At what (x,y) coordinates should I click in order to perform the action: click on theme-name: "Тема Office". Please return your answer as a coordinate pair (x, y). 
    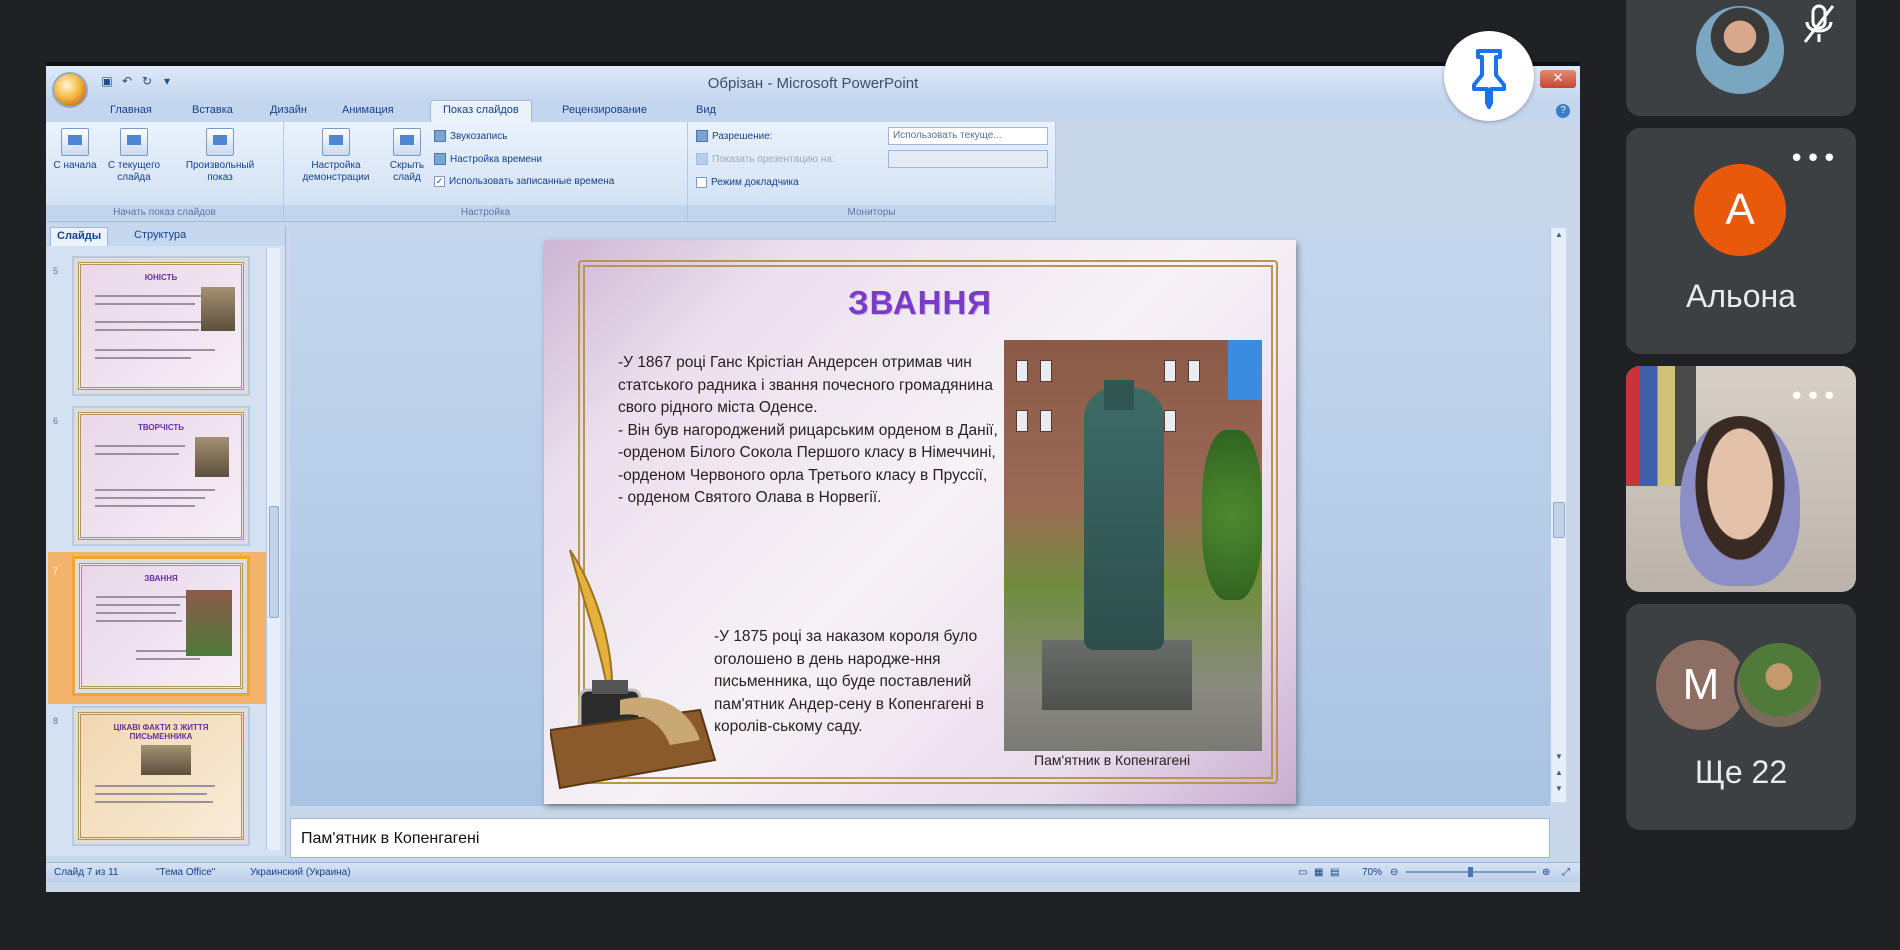
    Looking at the image, I should click on (186, 872).